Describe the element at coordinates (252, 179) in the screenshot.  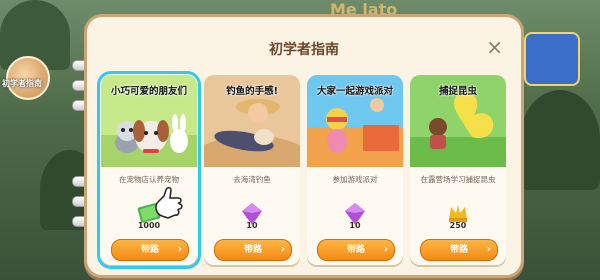
I see `card-subtitle: 去海湾钓鱼` at that location.